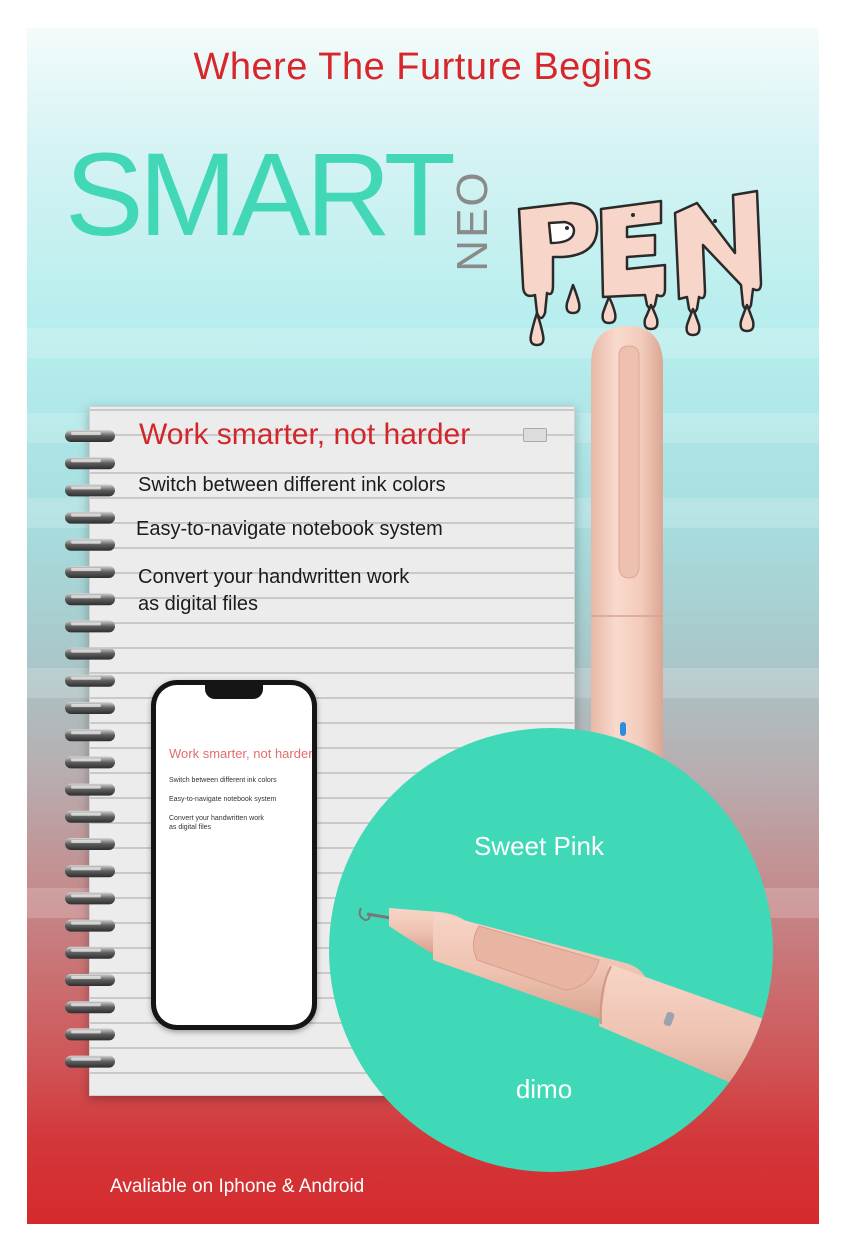 The image size is (846, 1252). Describe the element at coordinates (260, 195) in the screenshot. I see `brand-word-smart: SMART` at that location.